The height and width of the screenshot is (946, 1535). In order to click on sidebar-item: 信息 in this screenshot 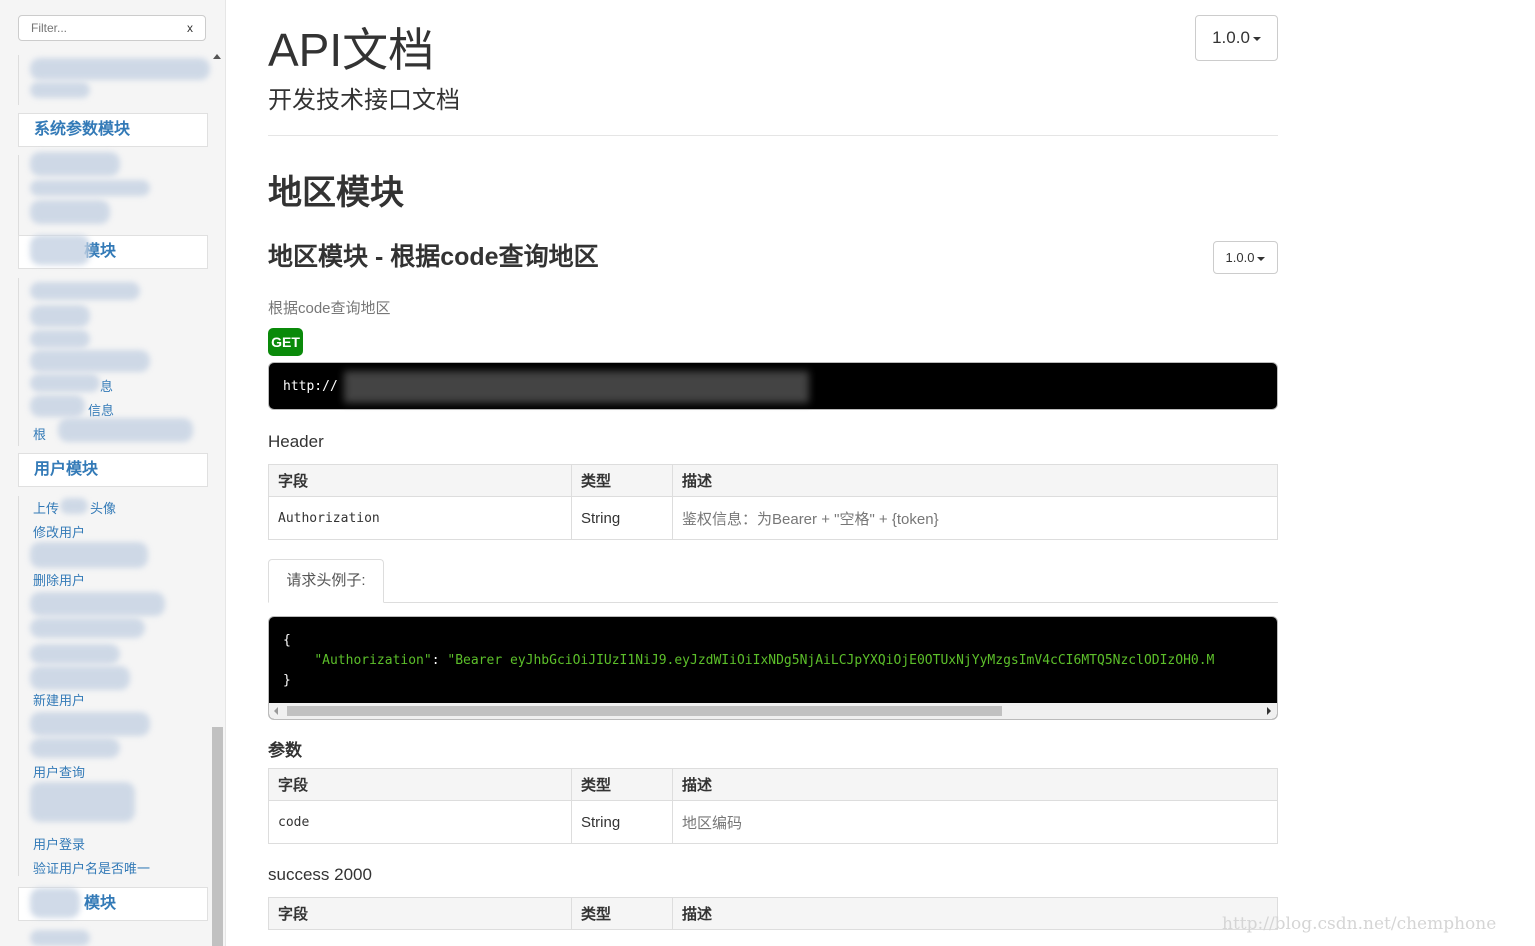, I will do `click(101, 409)`.